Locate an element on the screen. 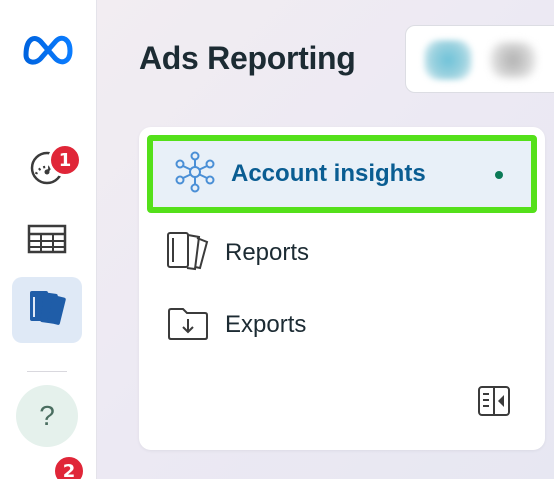 Image resolution: width=554 pixels, height=479 pixels. document-stack-icon is located at coordinates (188, 253).